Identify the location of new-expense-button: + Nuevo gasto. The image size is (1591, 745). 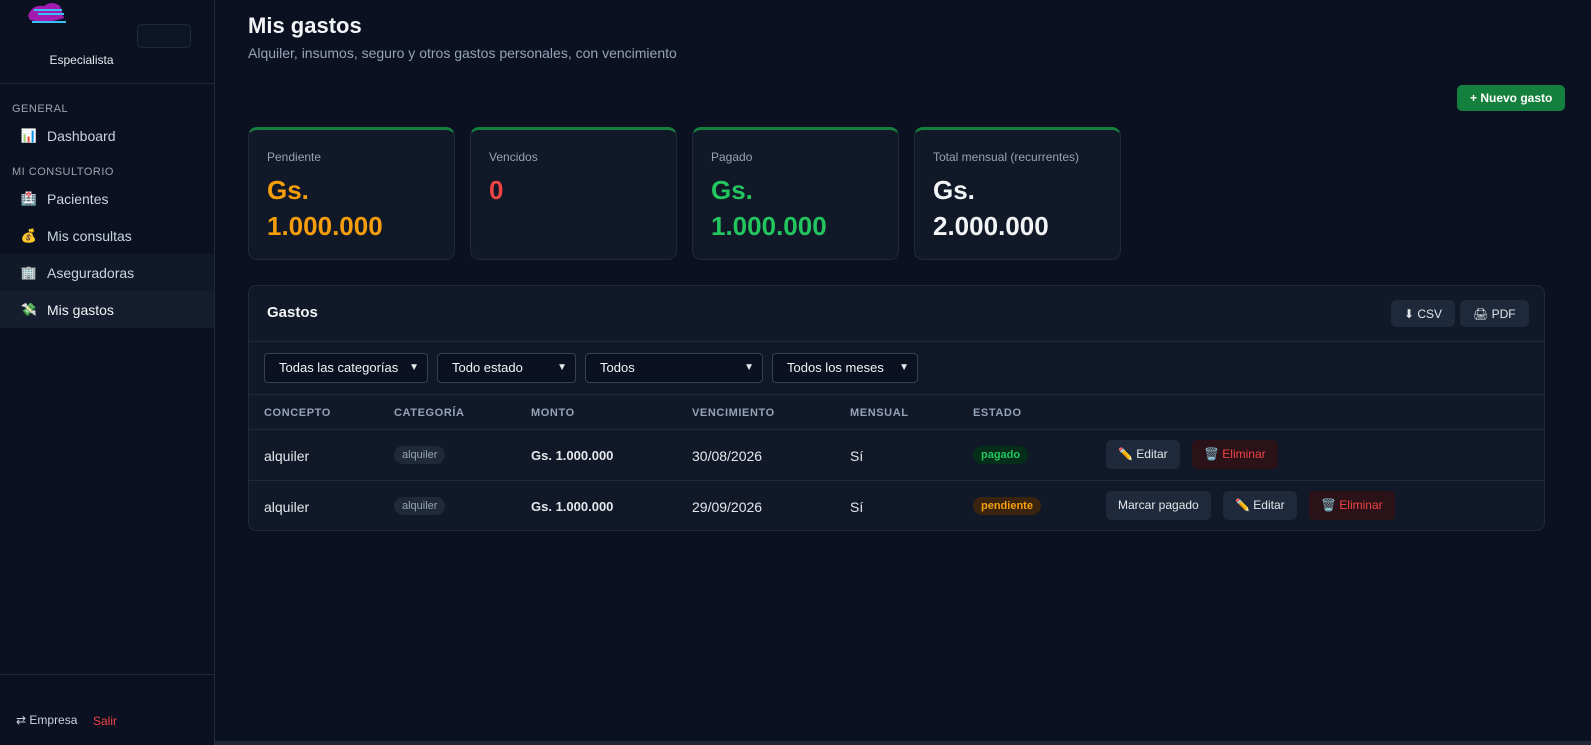
(1511, 98).